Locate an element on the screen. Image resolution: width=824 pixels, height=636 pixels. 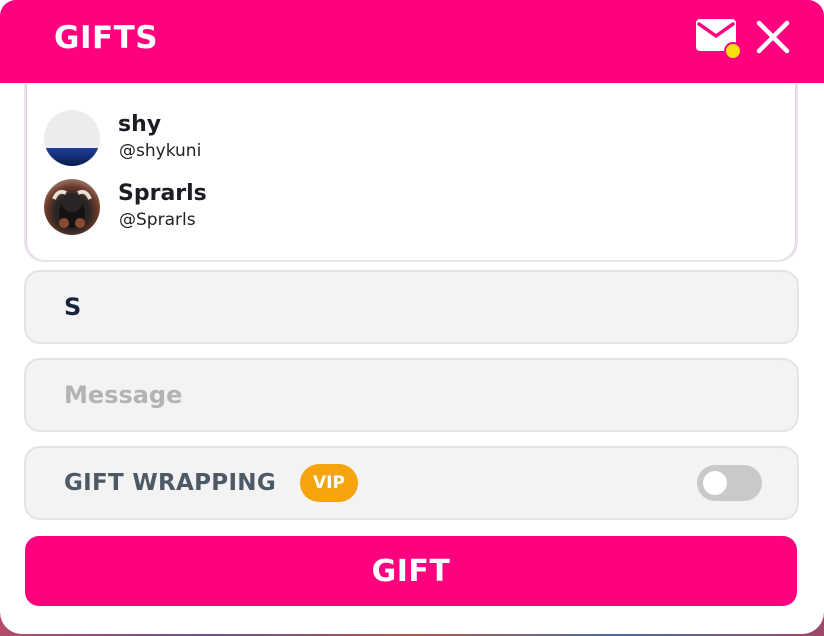
vip-badge: VIP is located at coordinates (329, 483).